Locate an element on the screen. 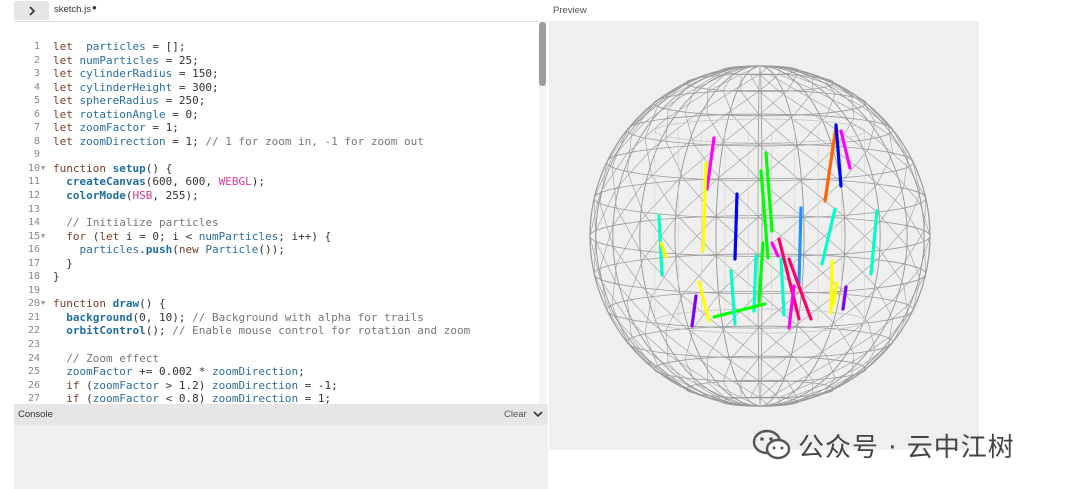 The height and width of the screenshot is (489, 1080). line-number: 5 is located at coordinates (36, 101).